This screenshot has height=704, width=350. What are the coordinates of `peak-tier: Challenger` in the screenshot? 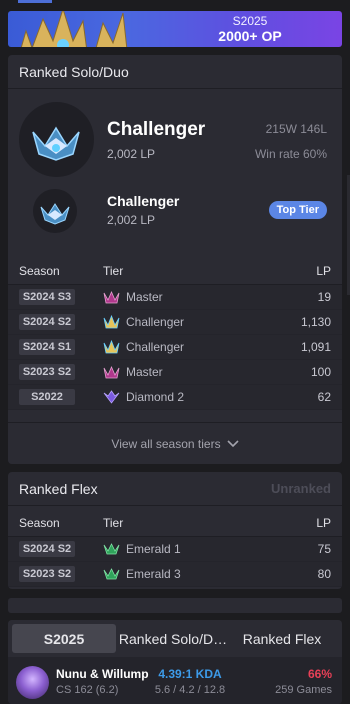 It's located at (143, 201).